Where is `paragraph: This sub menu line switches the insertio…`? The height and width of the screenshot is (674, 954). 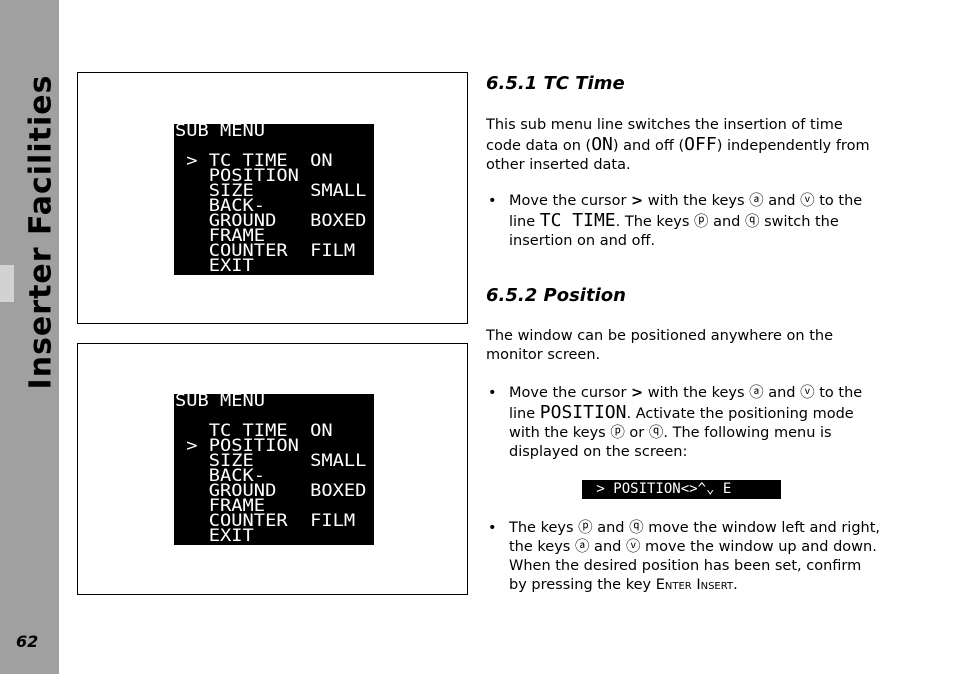
paragraph: This sub menu line switches the insertio… is located at coordinates (678, 145).